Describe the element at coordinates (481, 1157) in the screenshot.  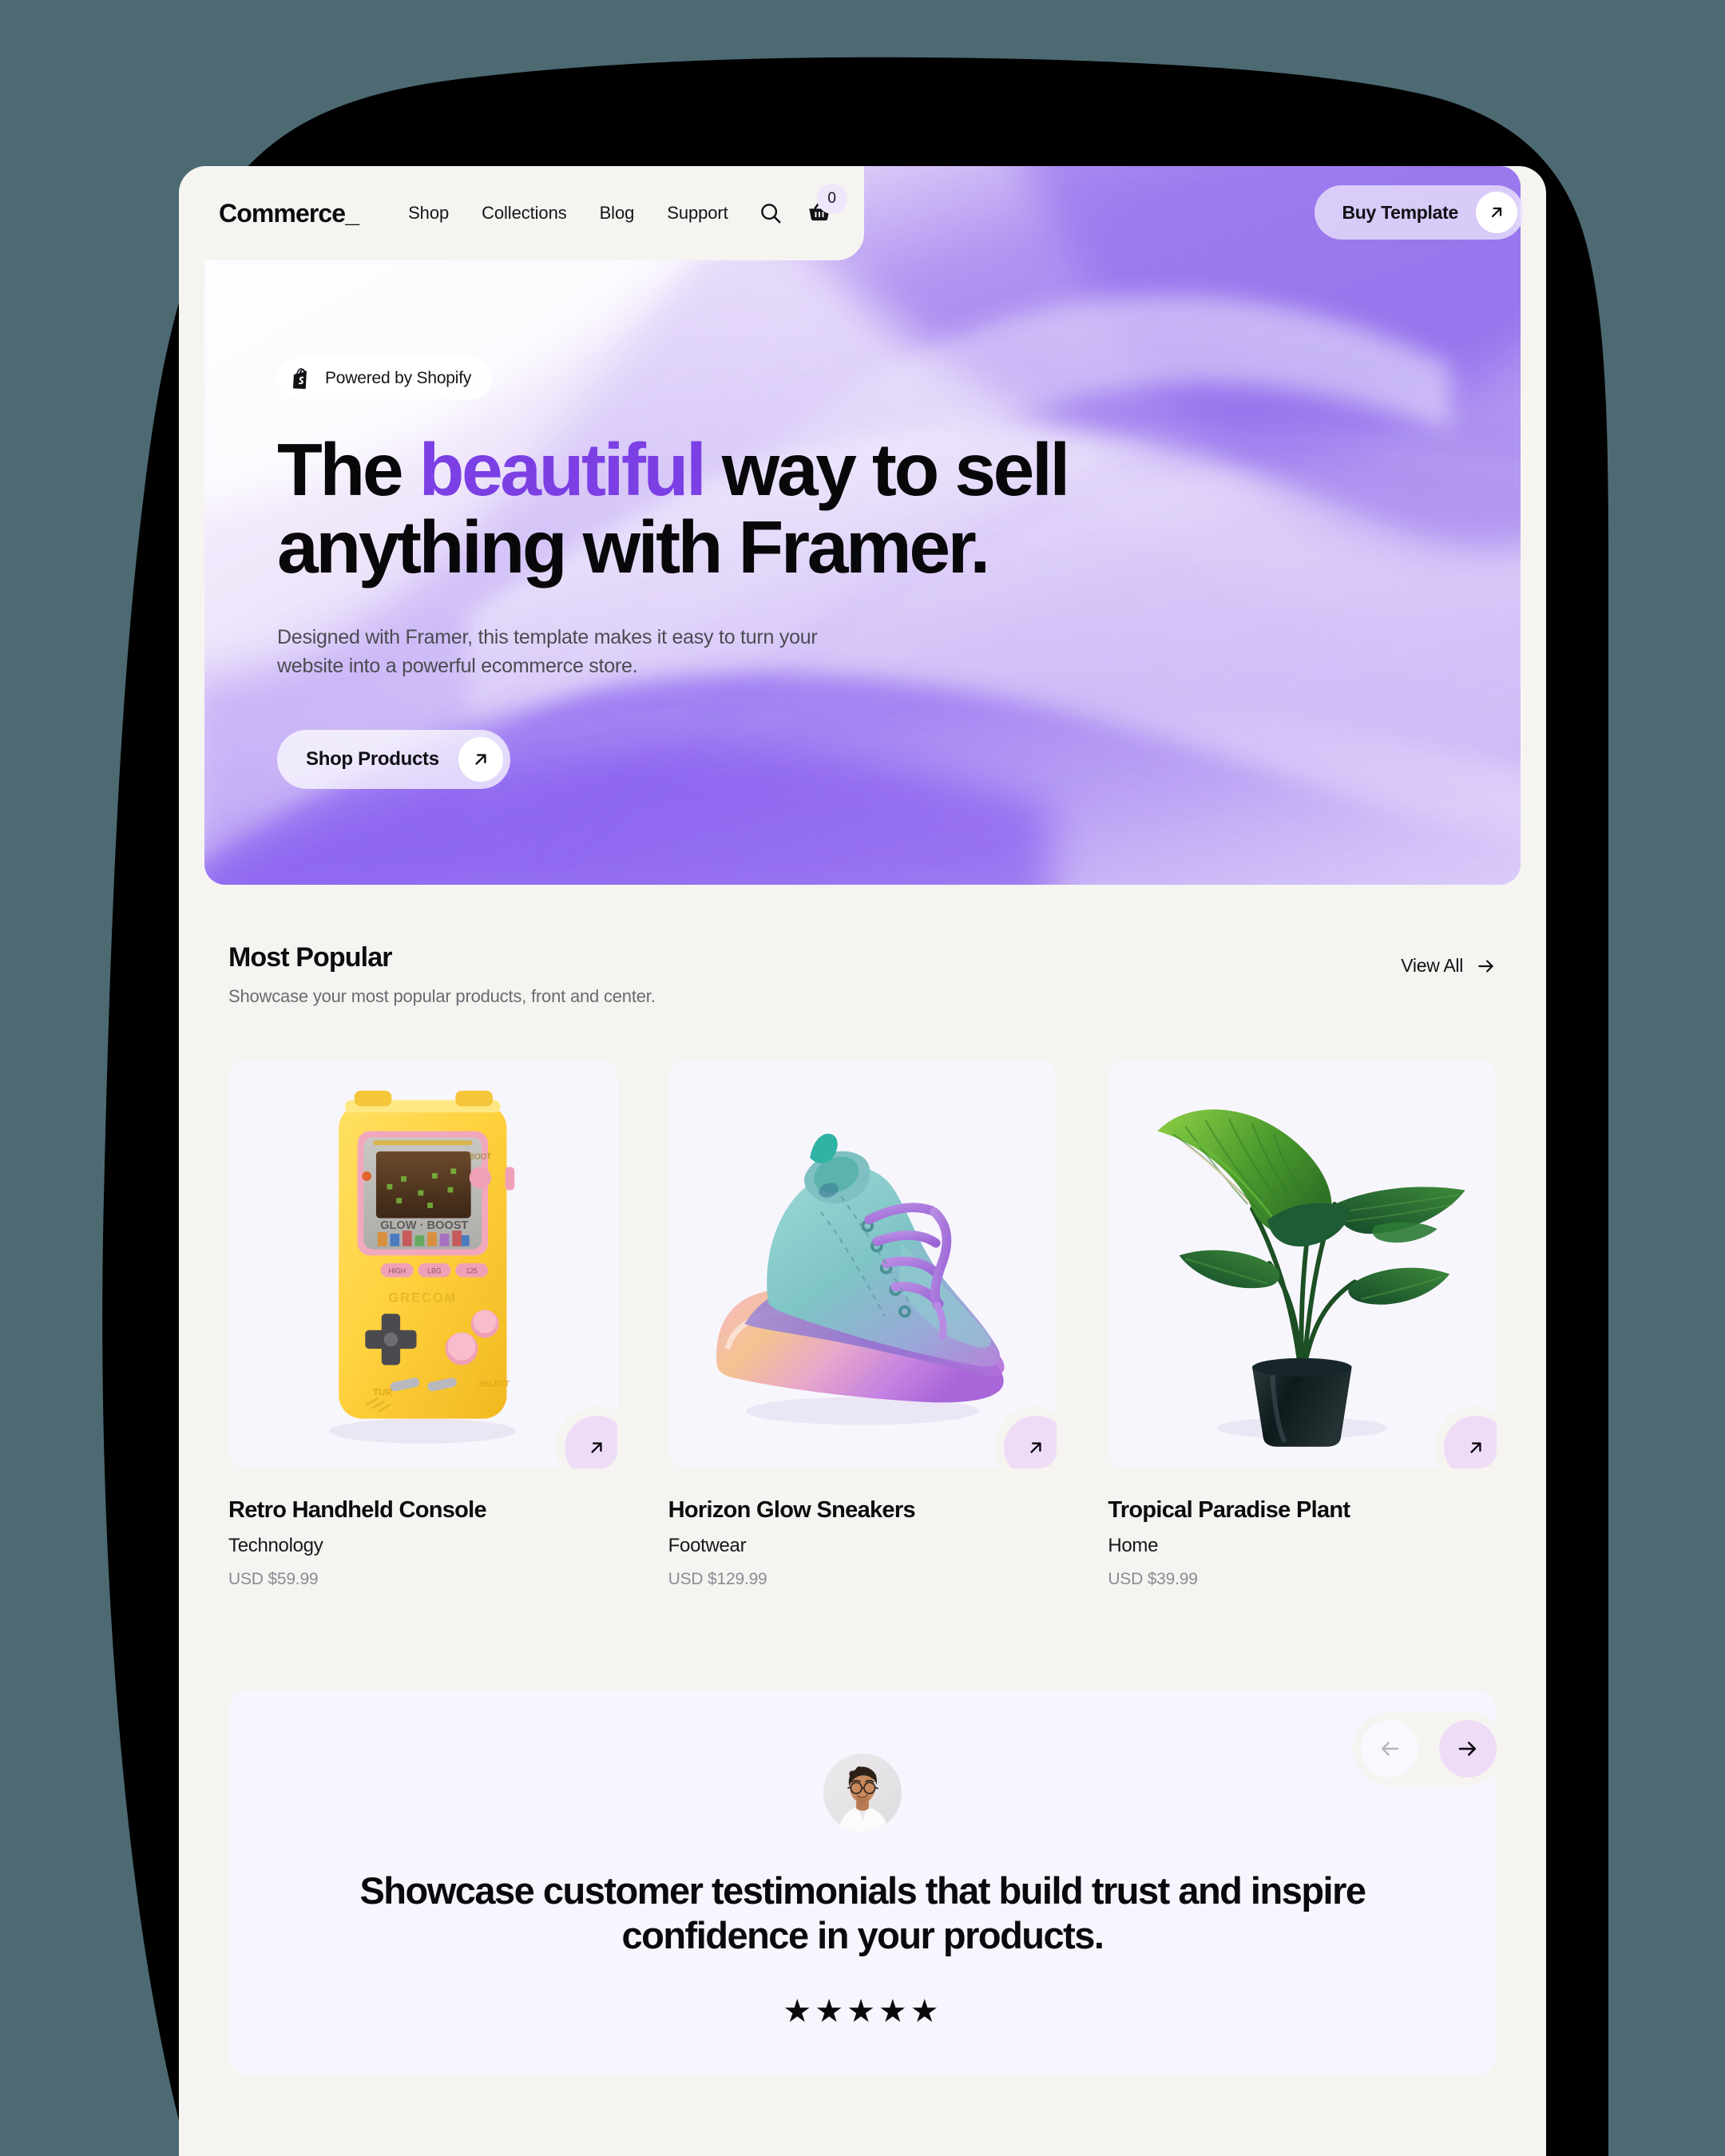
I see `svg-text: BOOT` at that location.